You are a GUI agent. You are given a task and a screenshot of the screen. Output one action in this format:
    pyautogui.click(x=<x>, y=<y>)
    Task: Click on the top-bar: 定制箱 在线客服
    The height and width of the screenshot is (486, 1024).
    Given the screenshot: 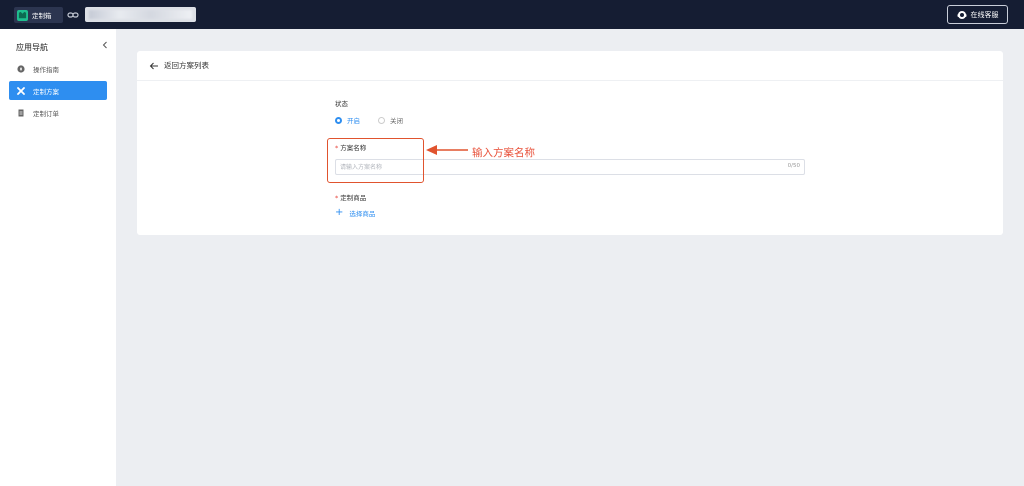 What is the action you would take?
    pyautogui.click(x=512, y=14)
    